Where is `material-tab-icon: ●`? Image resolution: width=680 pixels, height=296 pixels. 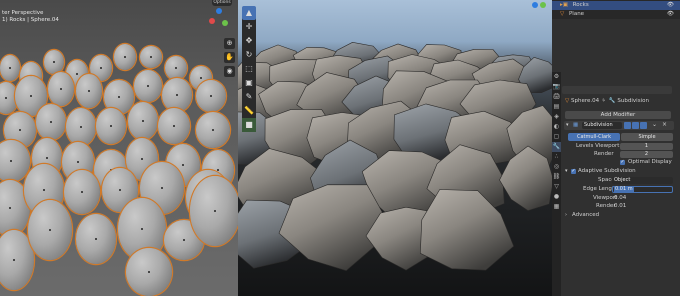 material-tab-icon: ● is located at coordinates (556, 197).